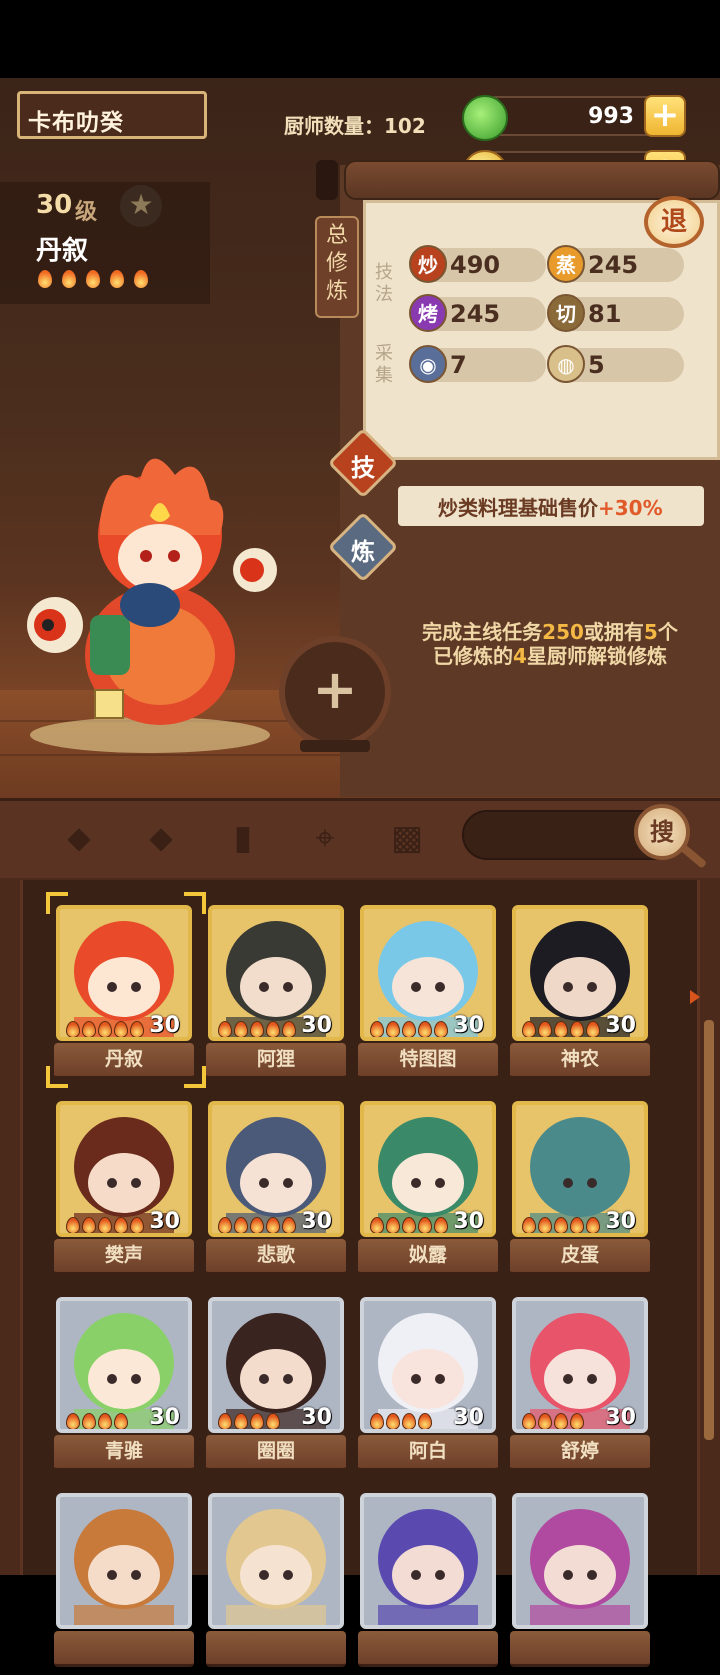 The width and height of the screenshot is (720, 1675). I want to click on exit-button: 退, so click(674, 222).